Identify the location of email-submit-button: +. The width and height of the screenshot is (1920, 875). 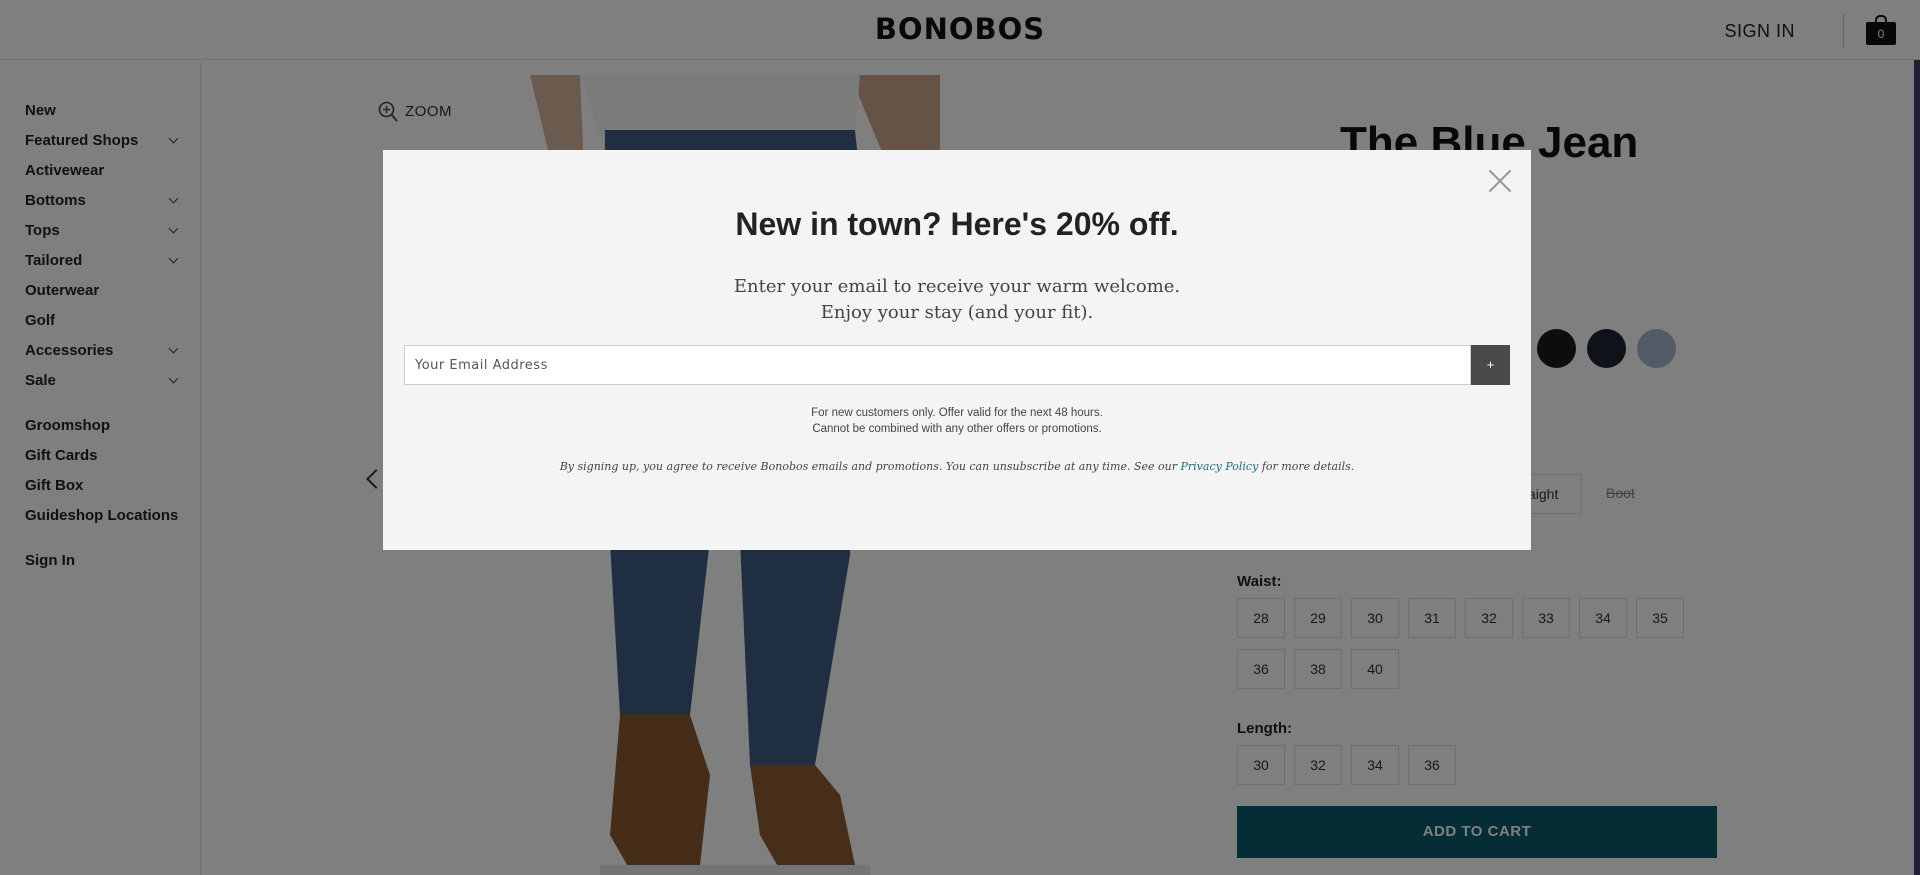
(1490, 365).